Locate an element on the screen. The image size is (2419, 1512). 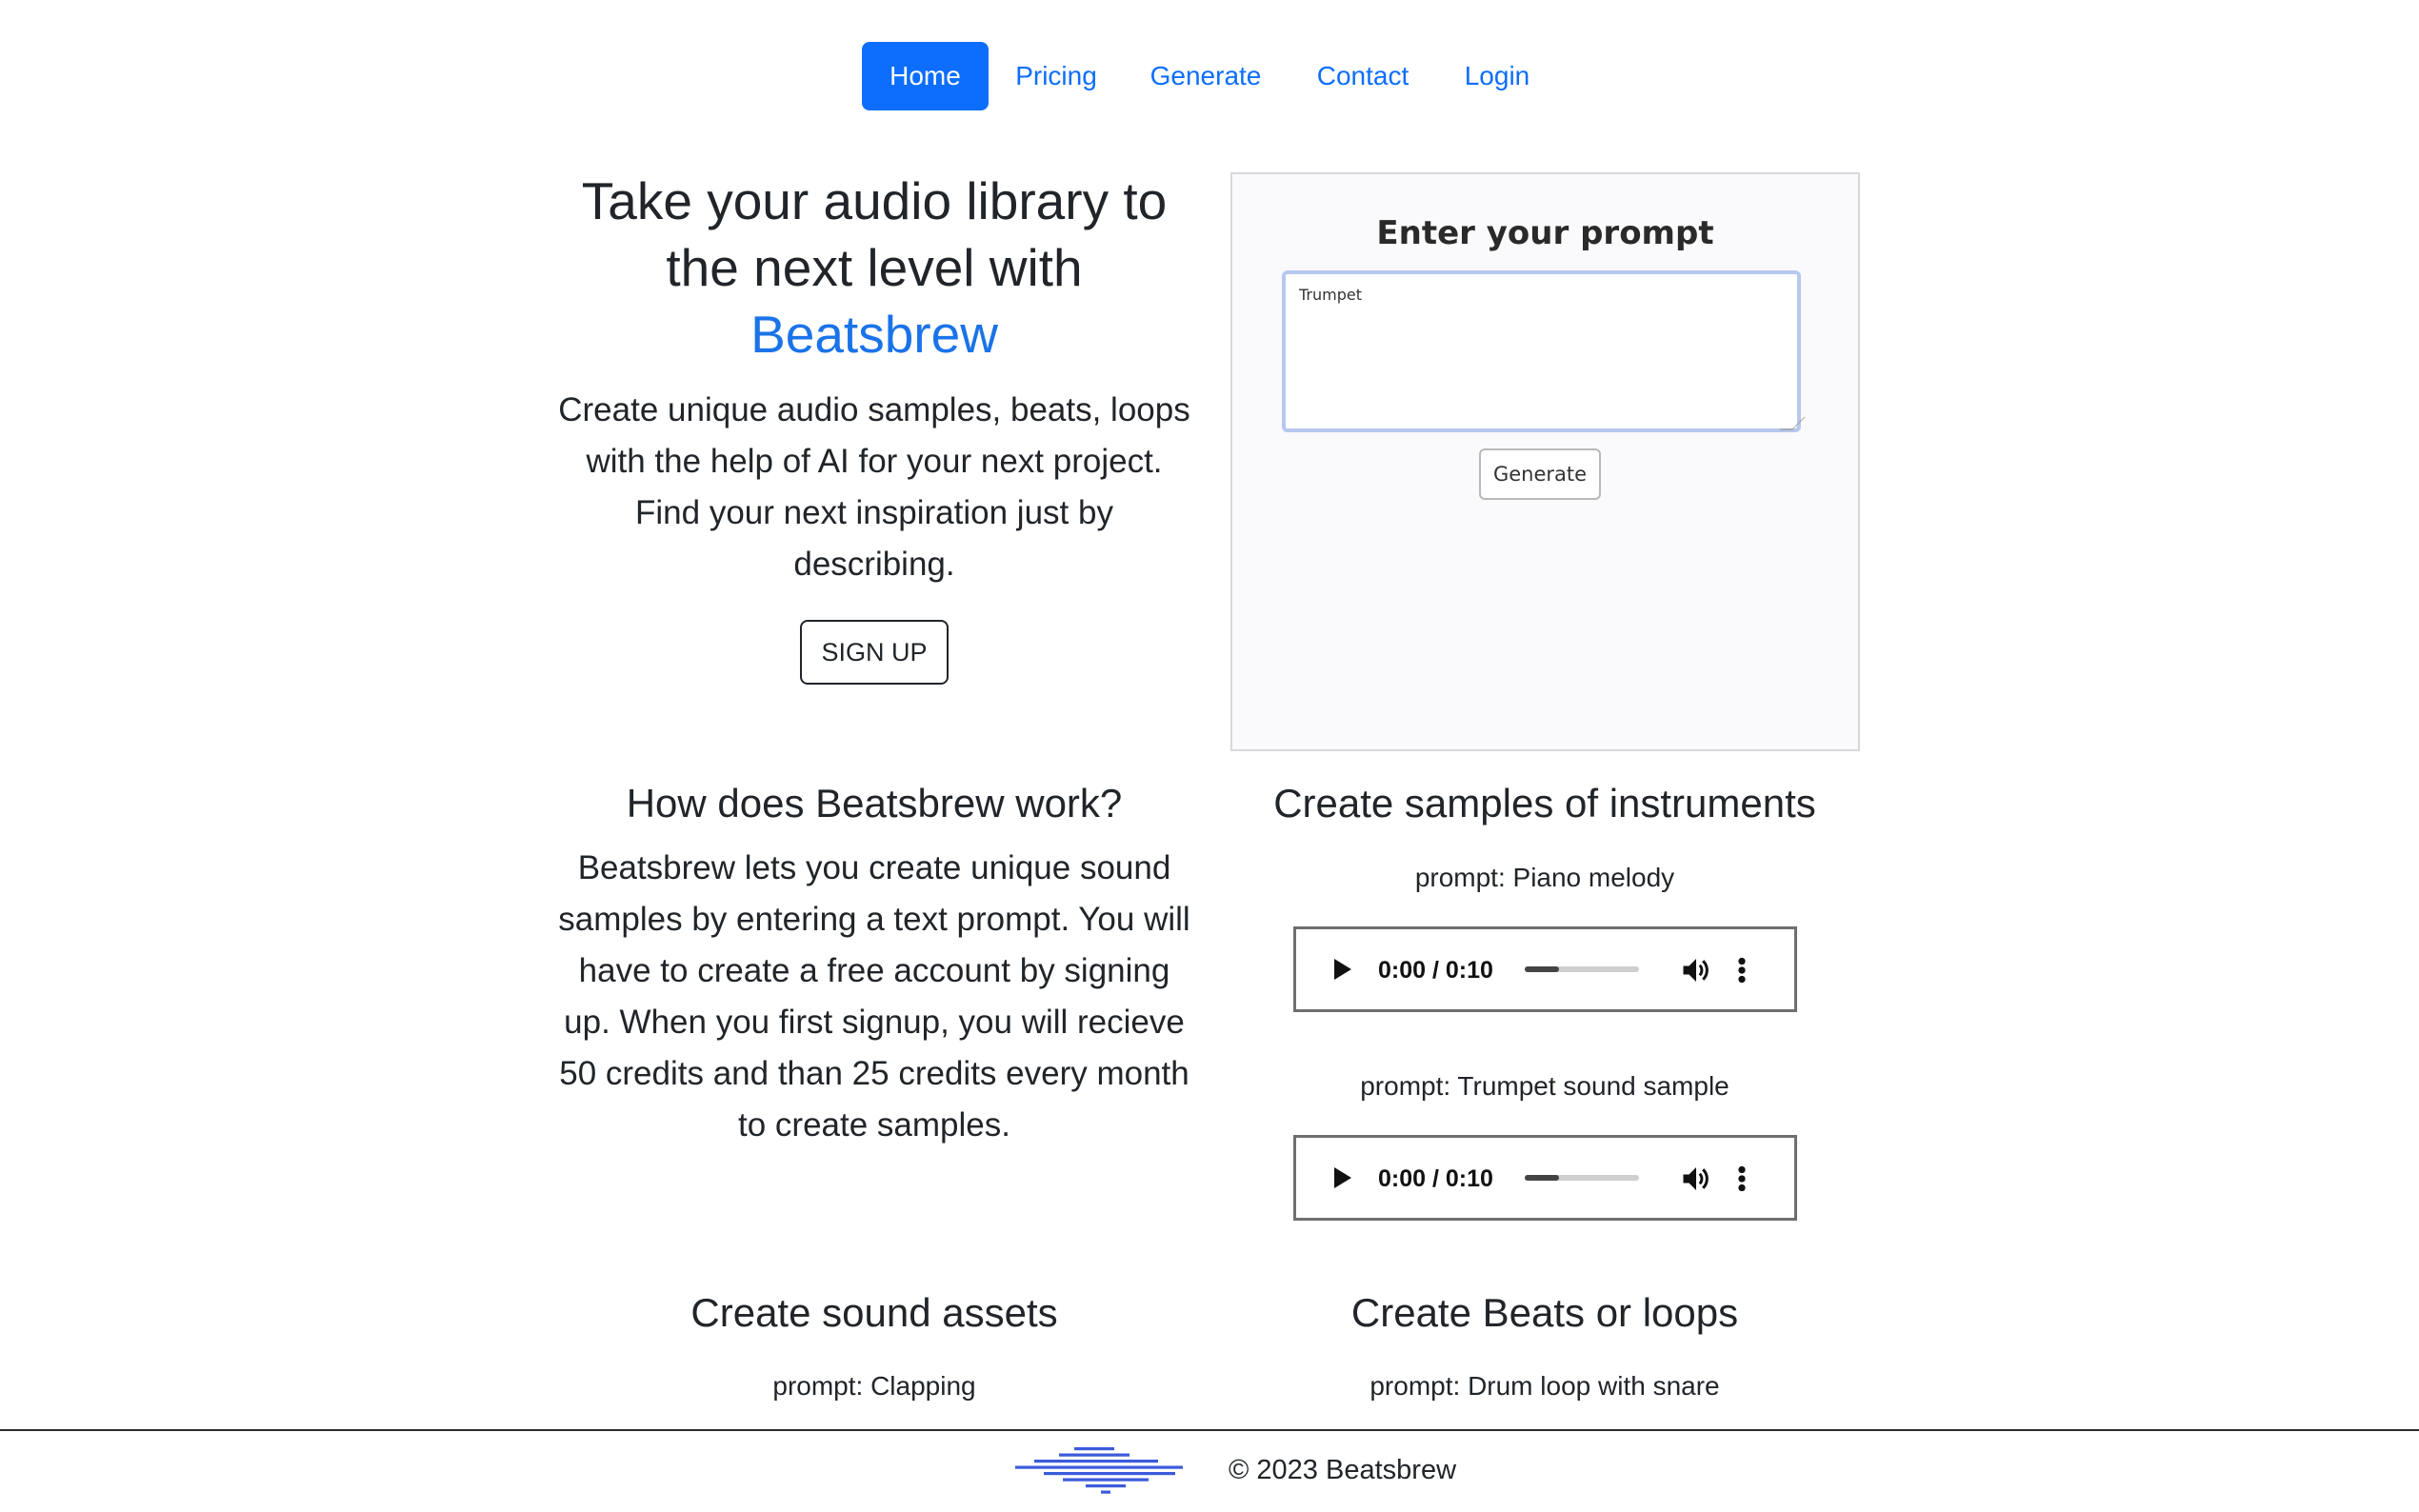
footer-divider is located at coordinates (1209, 1430).